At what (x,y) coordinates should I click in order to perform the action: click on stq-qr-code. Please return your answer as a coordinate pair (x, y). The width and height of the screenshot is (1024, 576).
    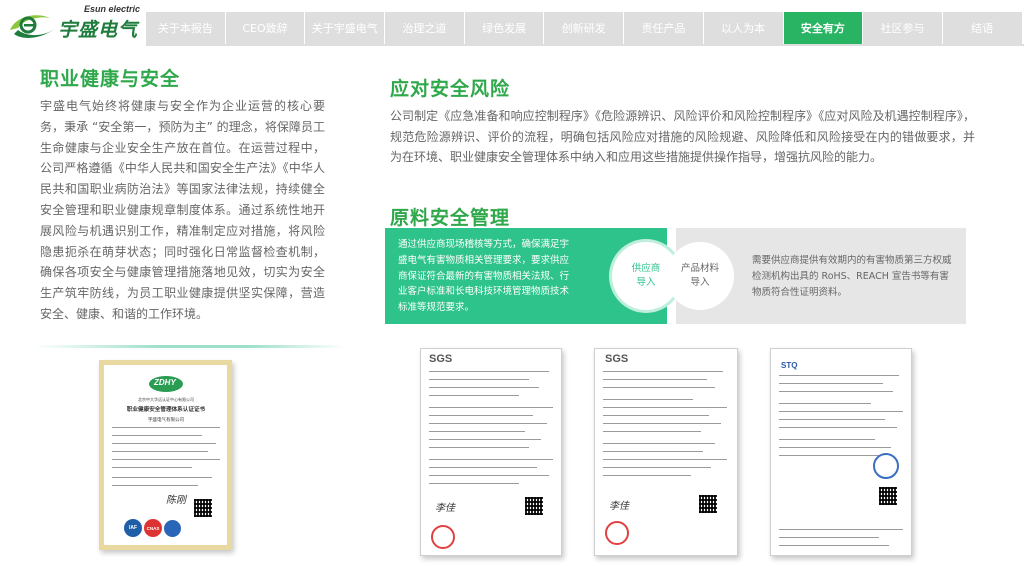
    Looking at the image, I should click on (888, 496).